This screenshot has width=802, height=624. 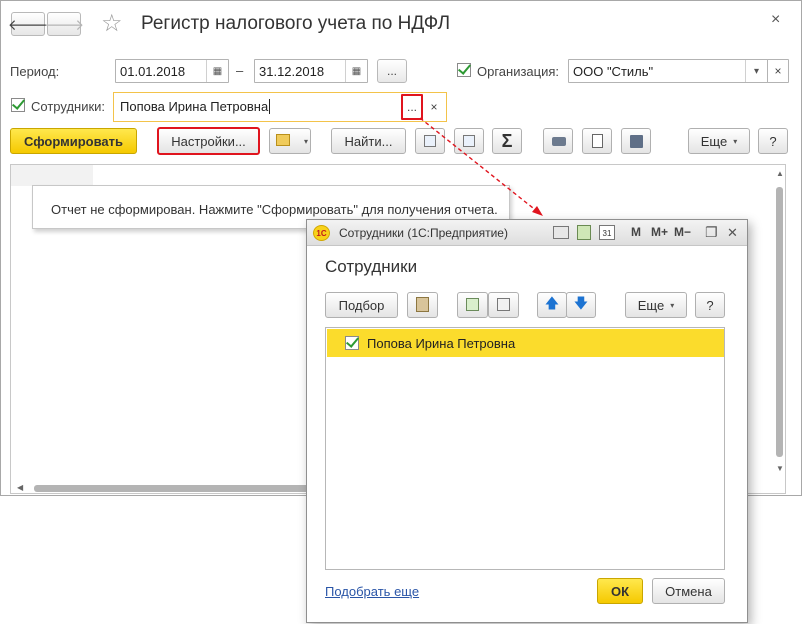 What do you see at coordinates (68, 106) in the screenshot?
I see `employees-label: Сотрудники:` at bounding box center [68, 106].